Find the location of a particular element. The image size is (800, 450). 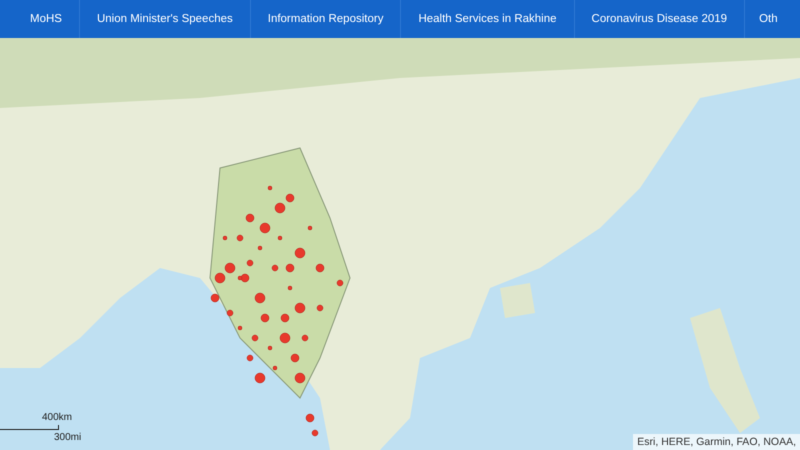

map-attribution: Esri, HERE, Garmin, FAO, NOAA, is located at coordinates (716, 442).